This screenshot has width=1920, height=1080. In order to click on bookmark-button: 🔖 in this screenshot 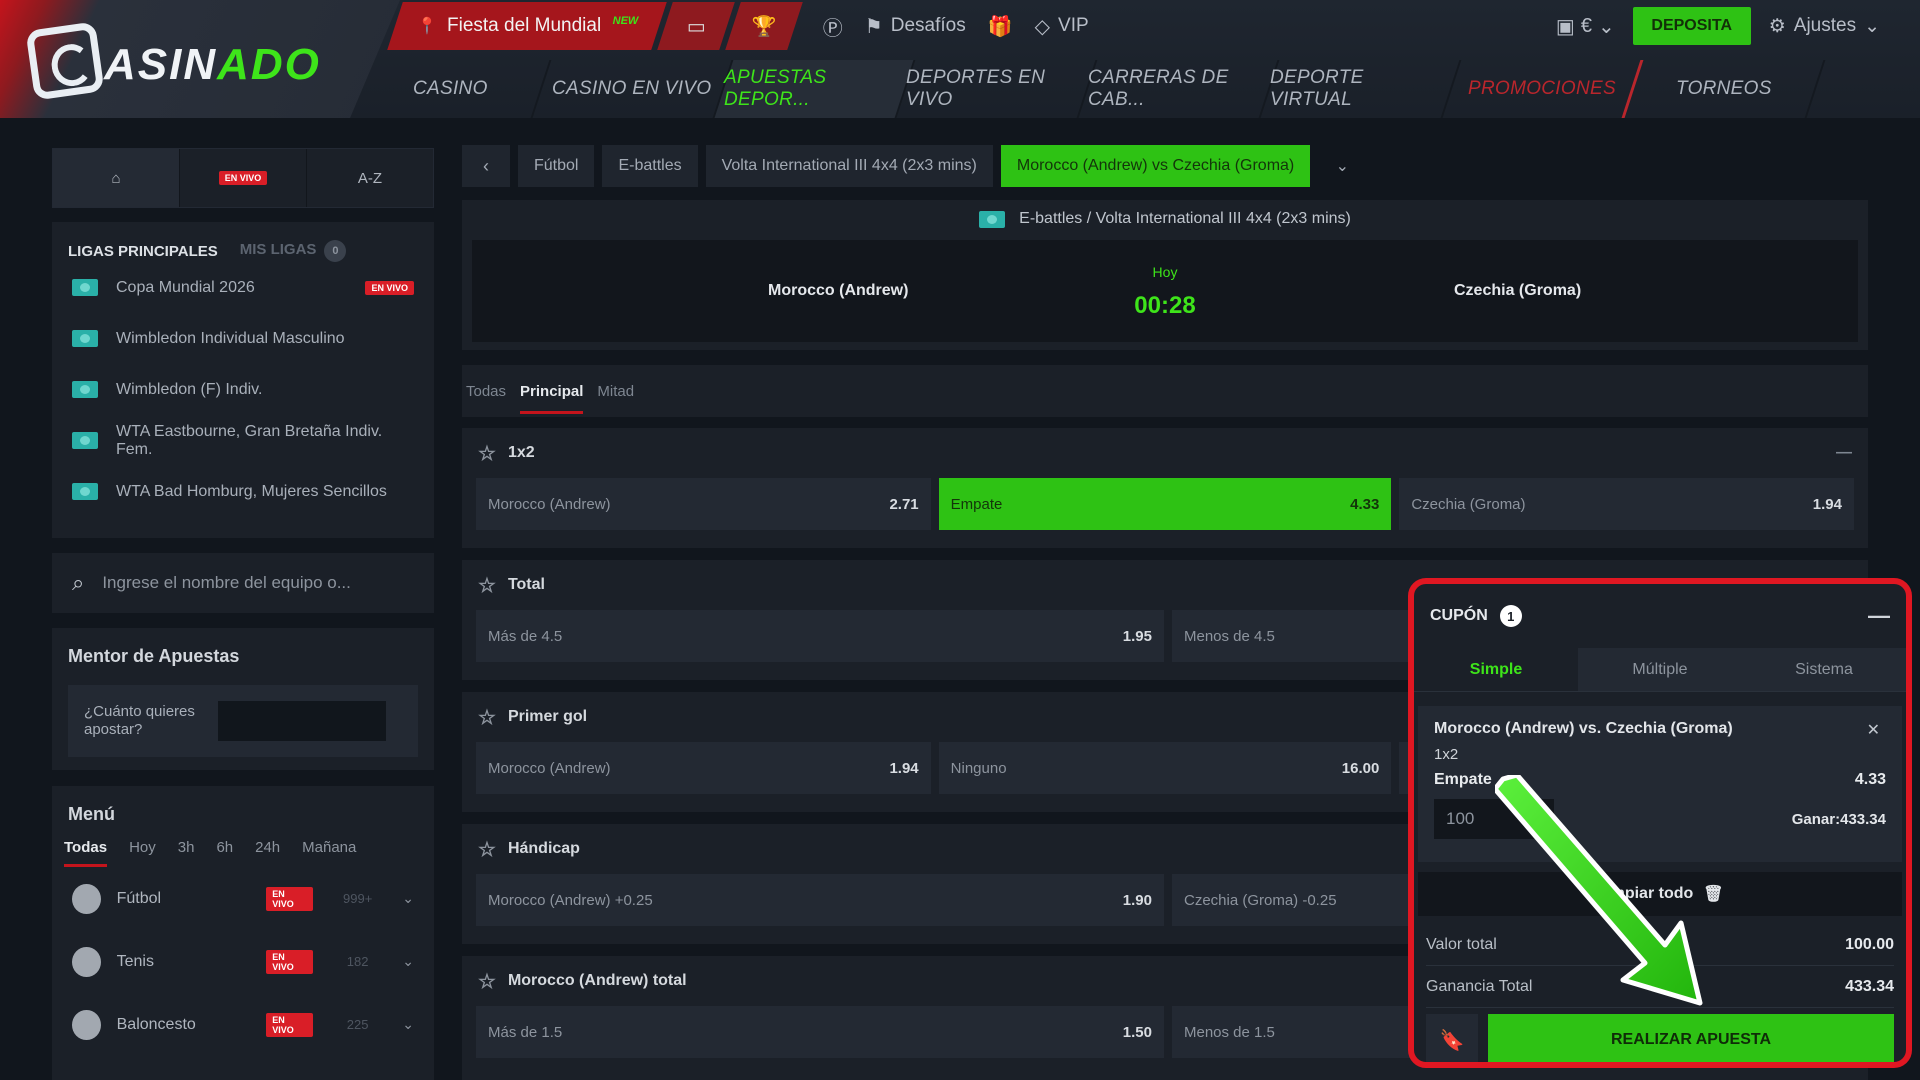, I will do `click(1452, 1038)`.